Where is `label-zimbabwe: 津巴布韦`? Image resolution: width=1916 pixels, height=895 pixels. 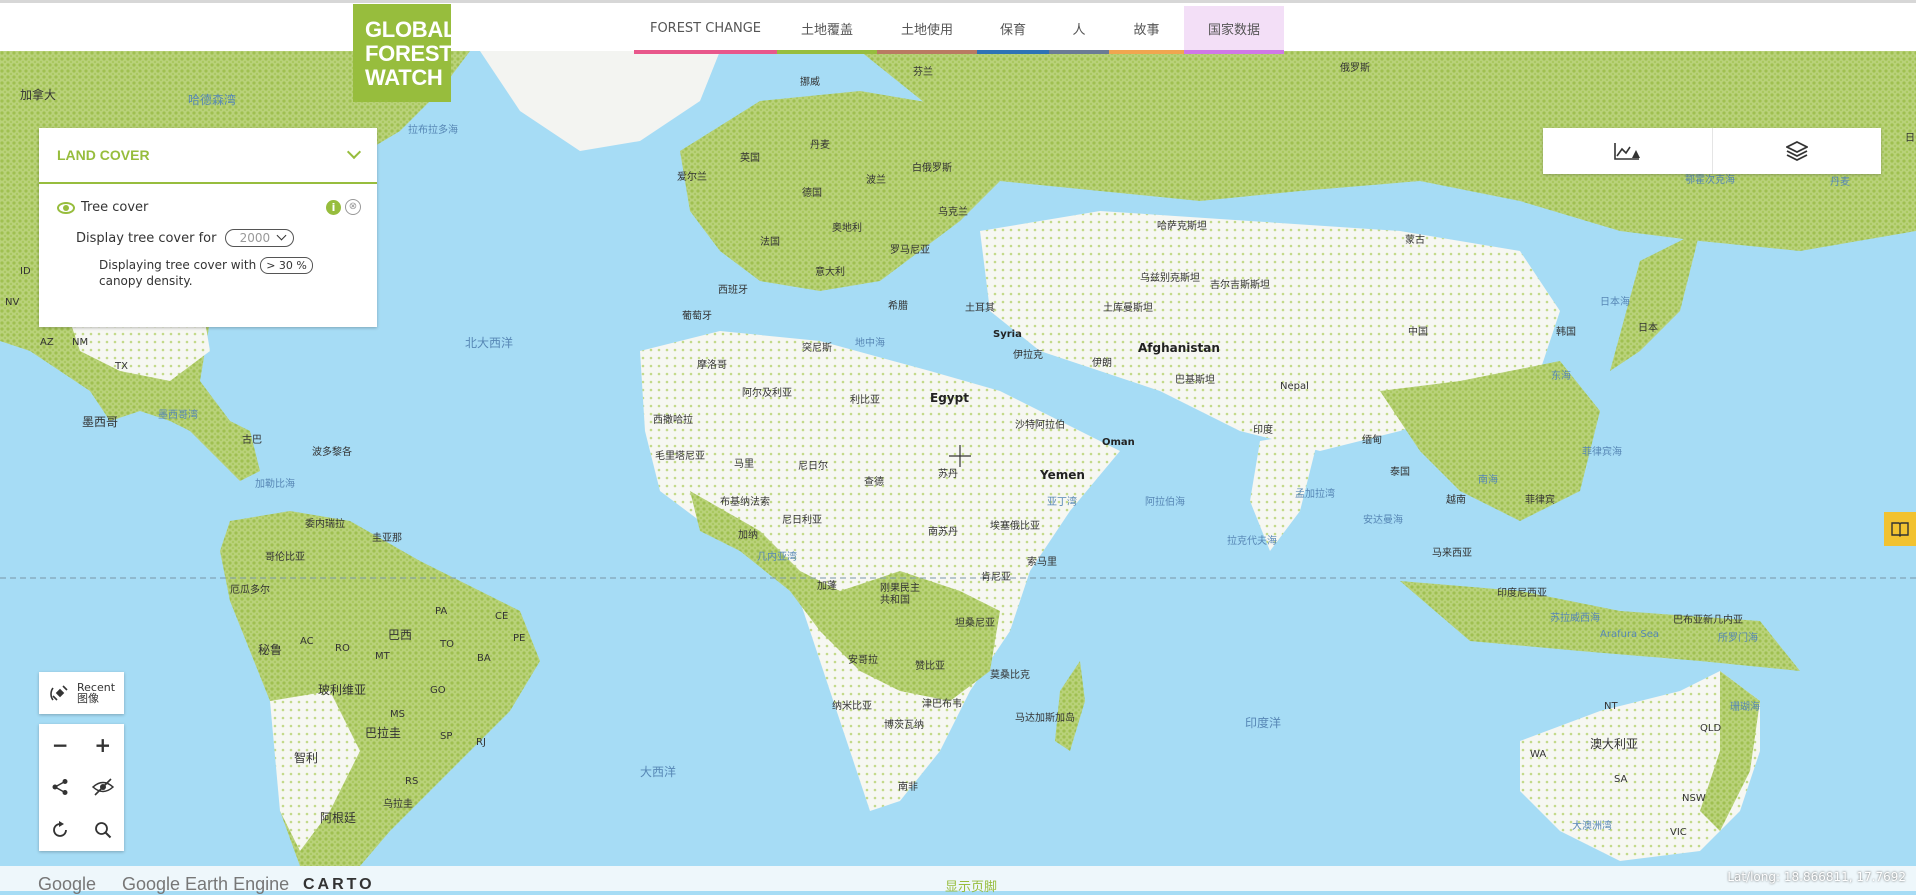 label-zimbabwe: 津巴布韦 is located at coordinates (942, 704).